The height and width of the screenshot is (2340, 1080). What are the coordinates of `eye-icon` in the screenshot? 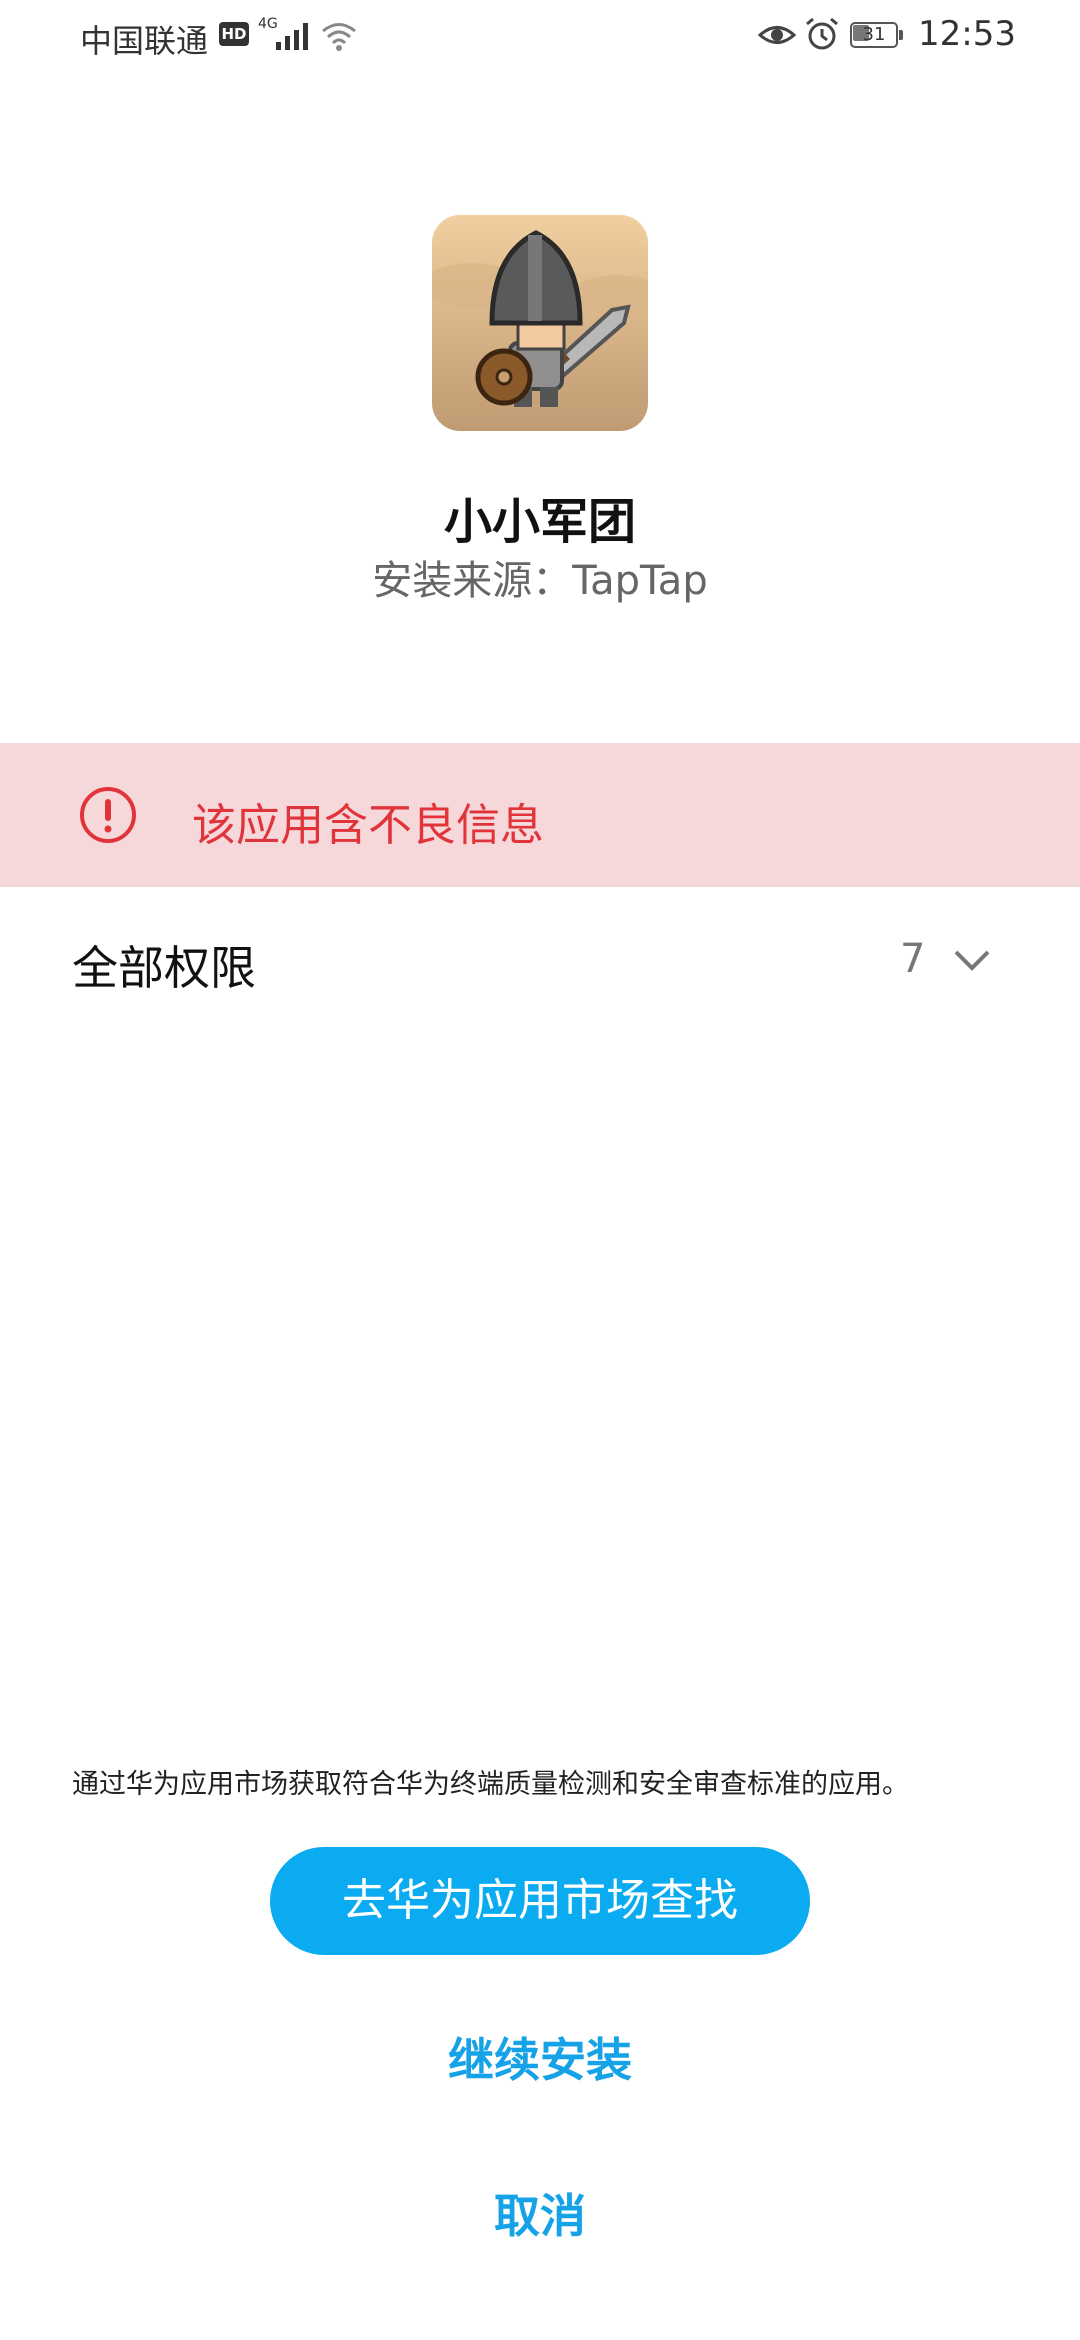 It's located at (777, 35).